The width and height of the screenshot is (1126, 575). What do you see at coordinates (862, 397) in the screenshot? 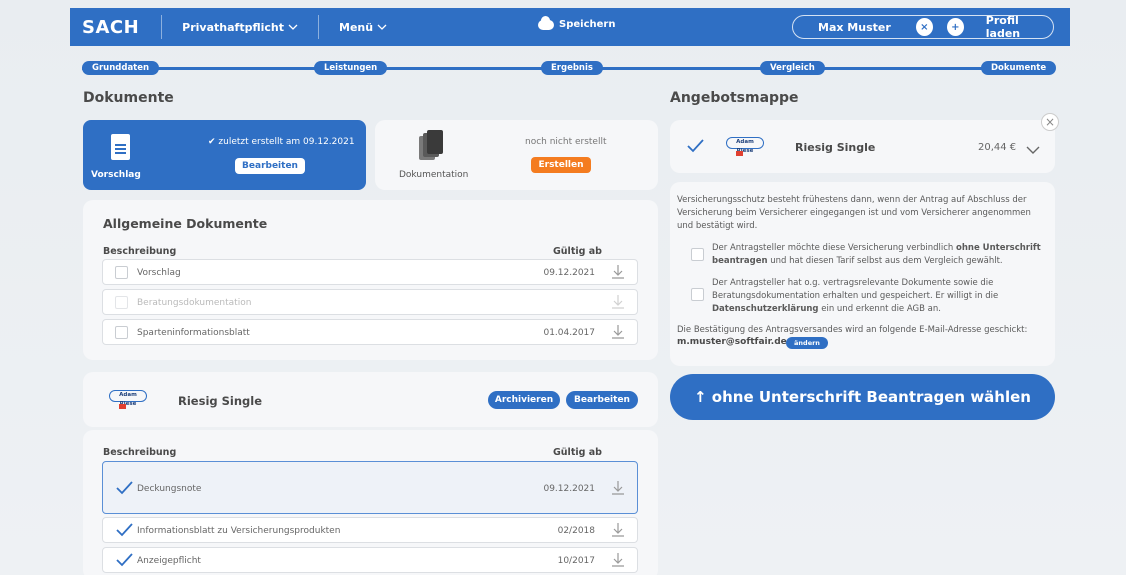
I see `submit-without-signature-button: ↑ ohne Unterschrift Beantragen wählen` at bounding box center [862, 397].